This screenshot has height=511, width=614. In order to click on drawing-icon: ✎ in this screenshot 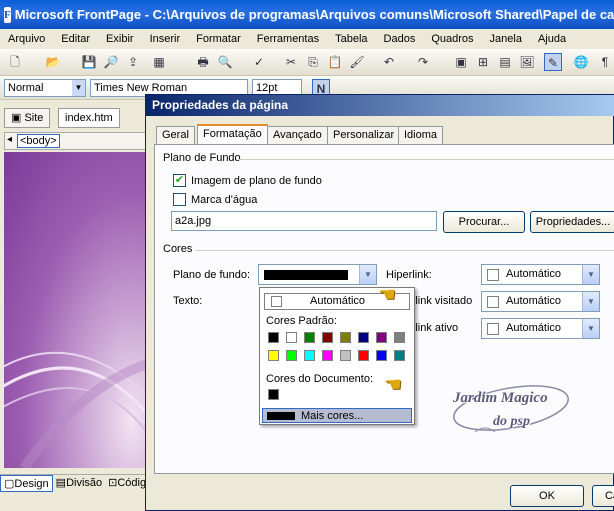, I will do `click(553, 62)`.